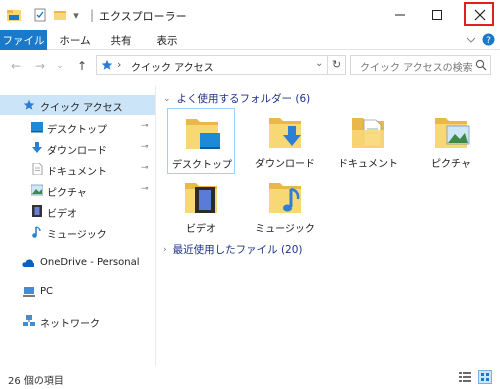  What do you see at coordinates (221, 65) in the screenshot?
I see `address-bar: › クイック アクセス ⌄ ↻` at bounding box center [221, 65].